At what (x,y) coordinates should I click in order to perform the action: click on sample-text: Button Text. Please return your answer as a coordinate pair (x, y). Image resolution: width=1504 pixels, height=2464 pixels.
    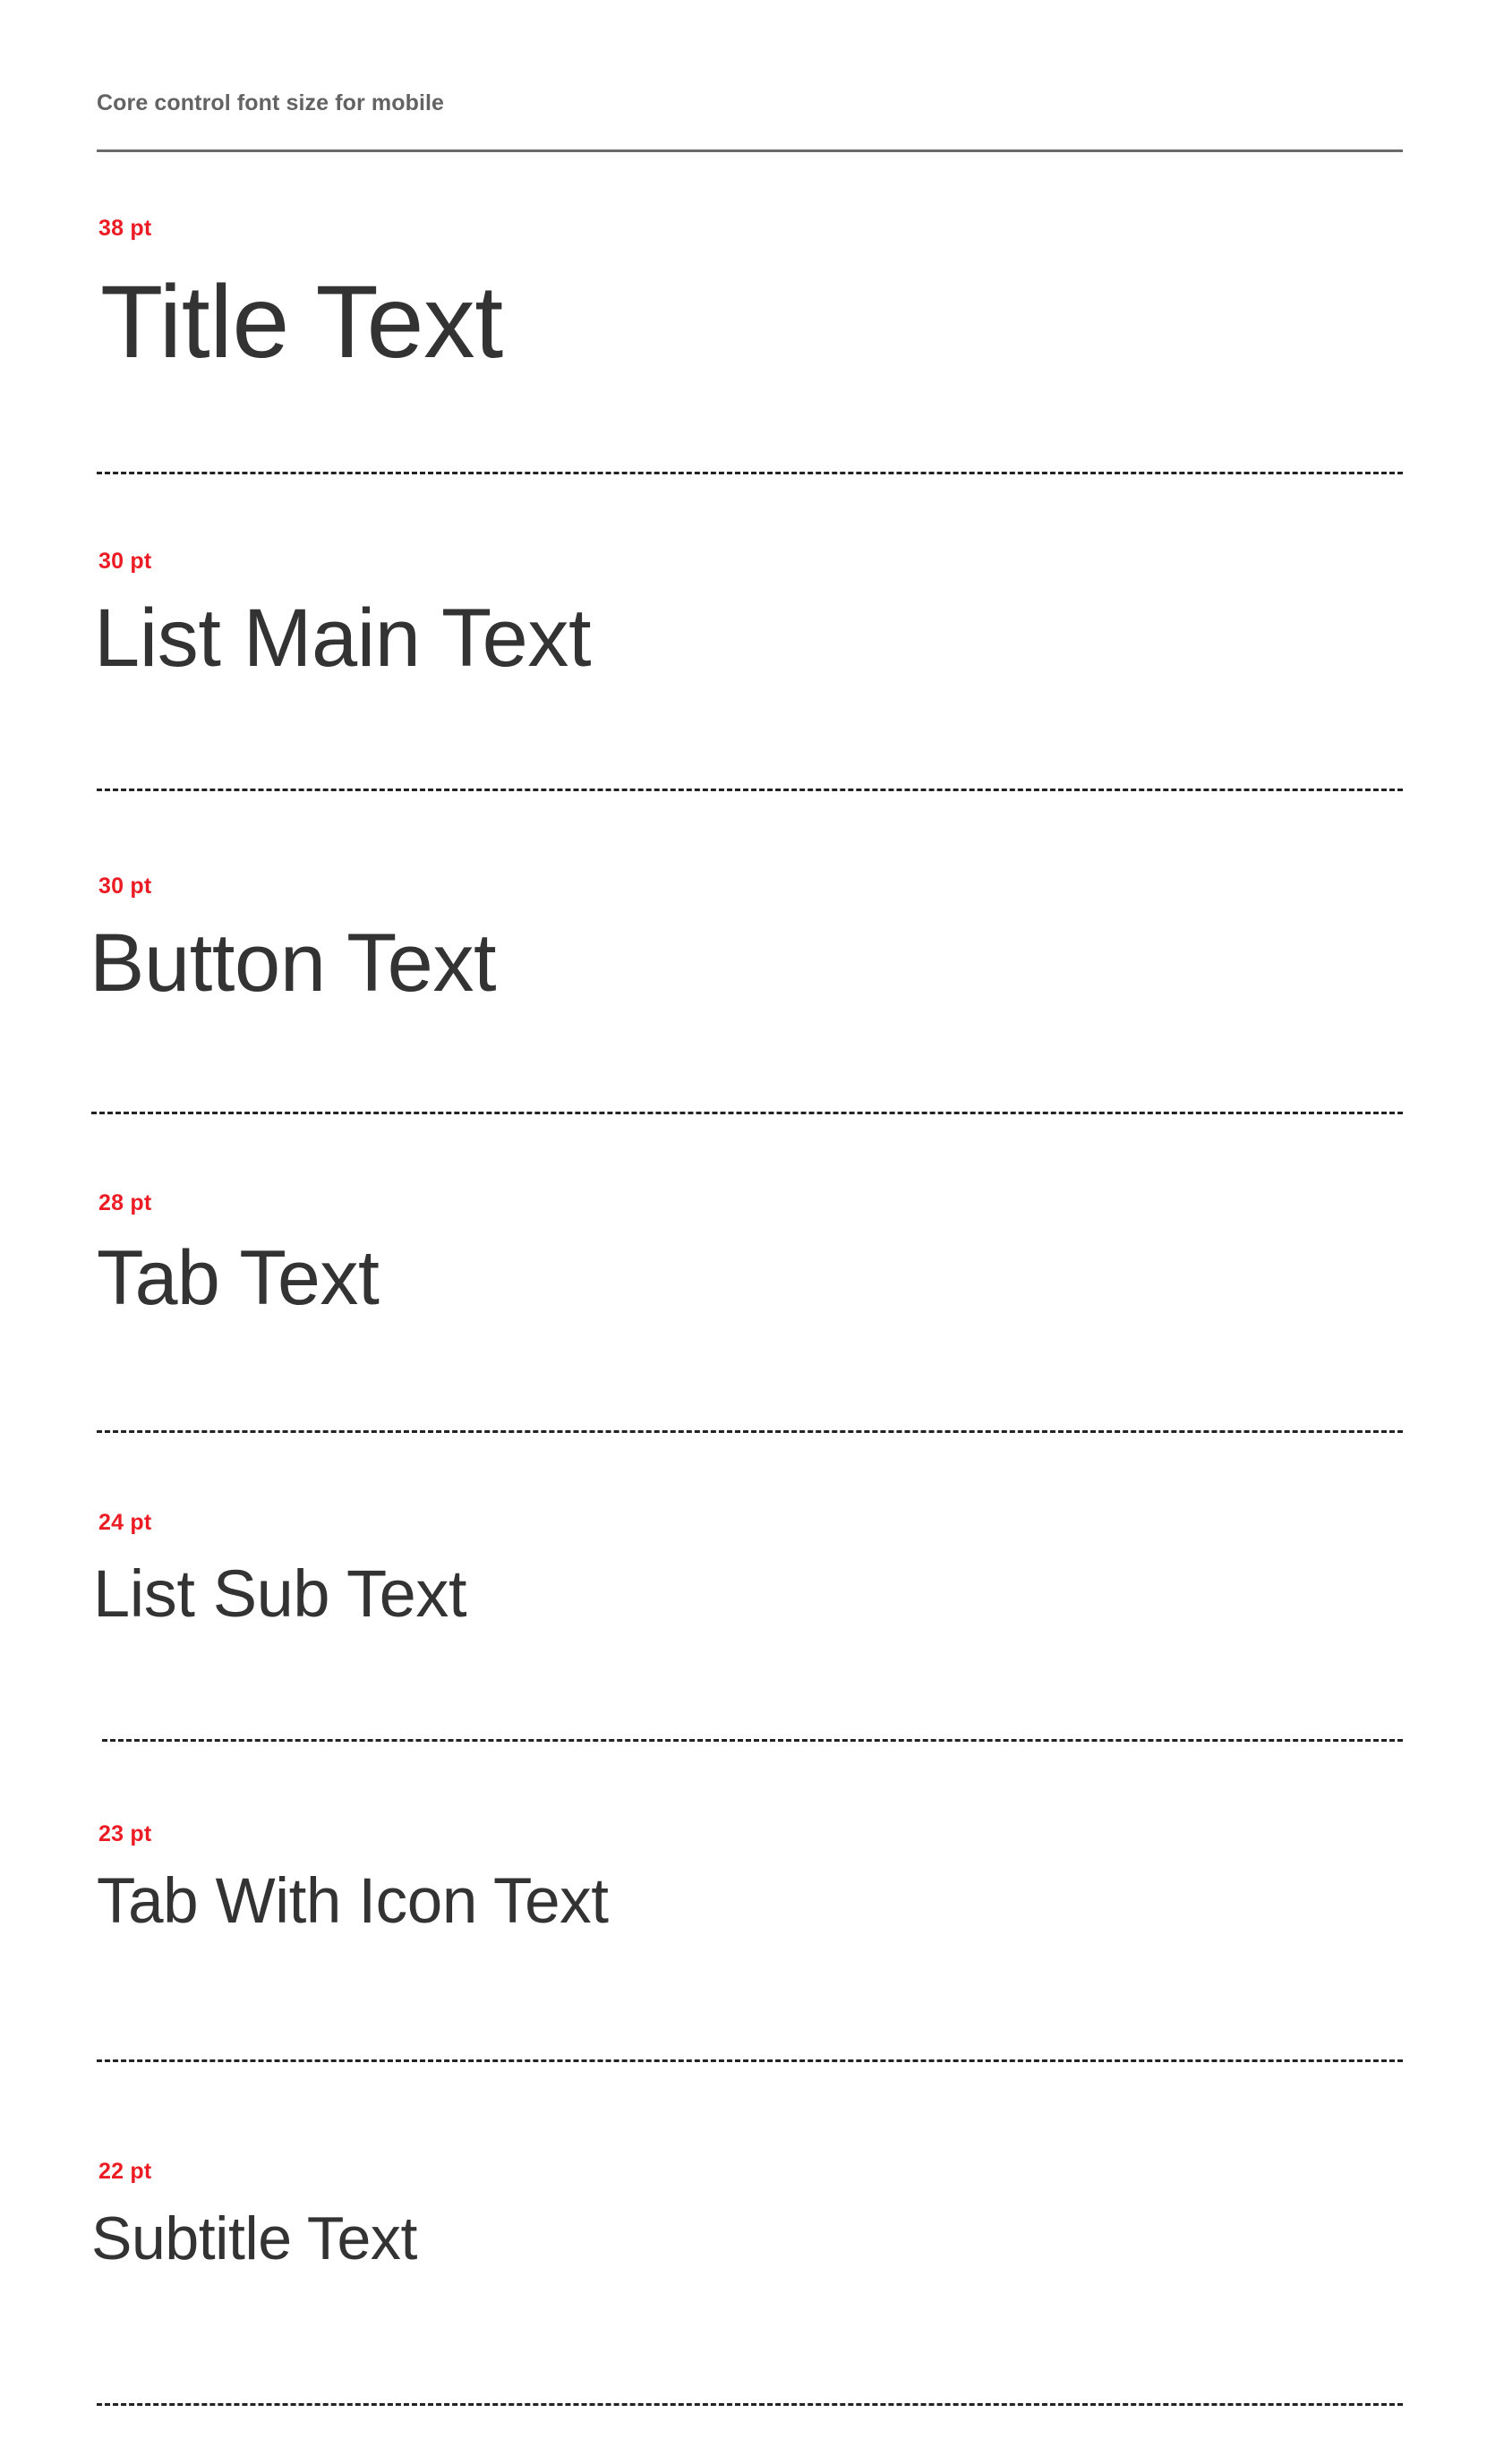
    Looking at the image, I should click on (293, 963).